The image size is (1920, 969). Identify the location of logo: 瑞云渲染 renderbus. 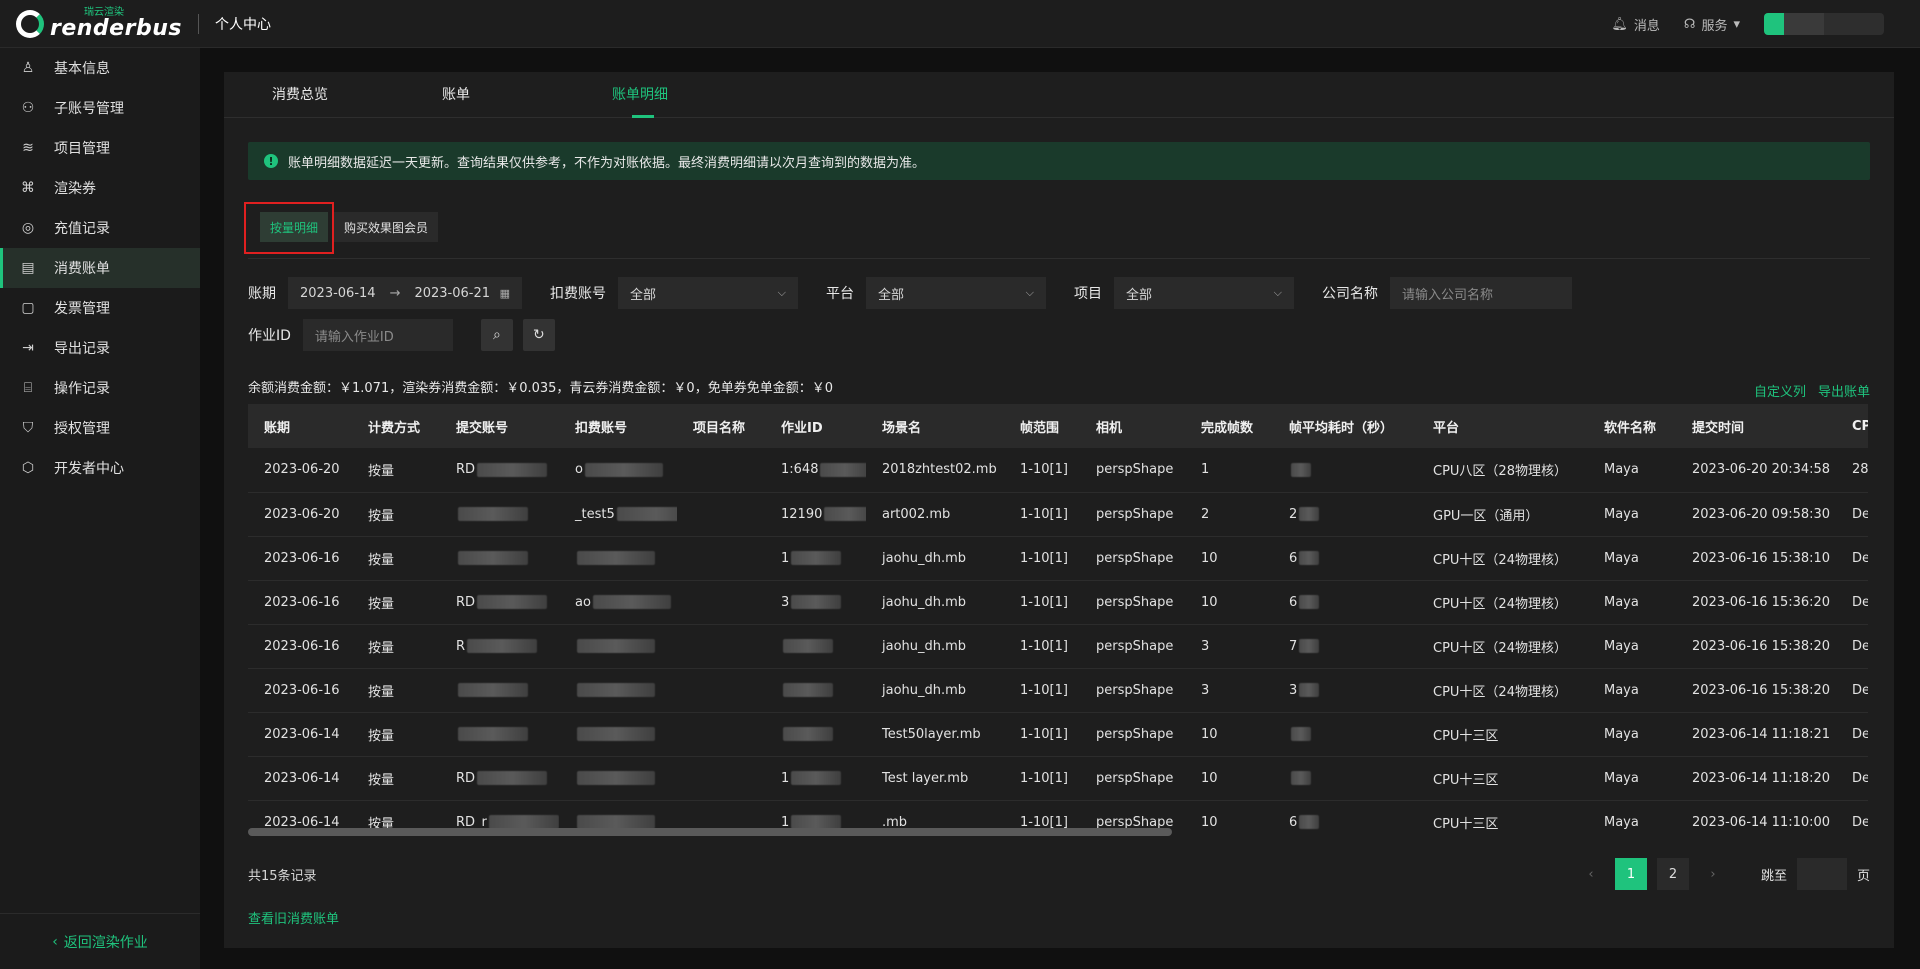
(99, 24).